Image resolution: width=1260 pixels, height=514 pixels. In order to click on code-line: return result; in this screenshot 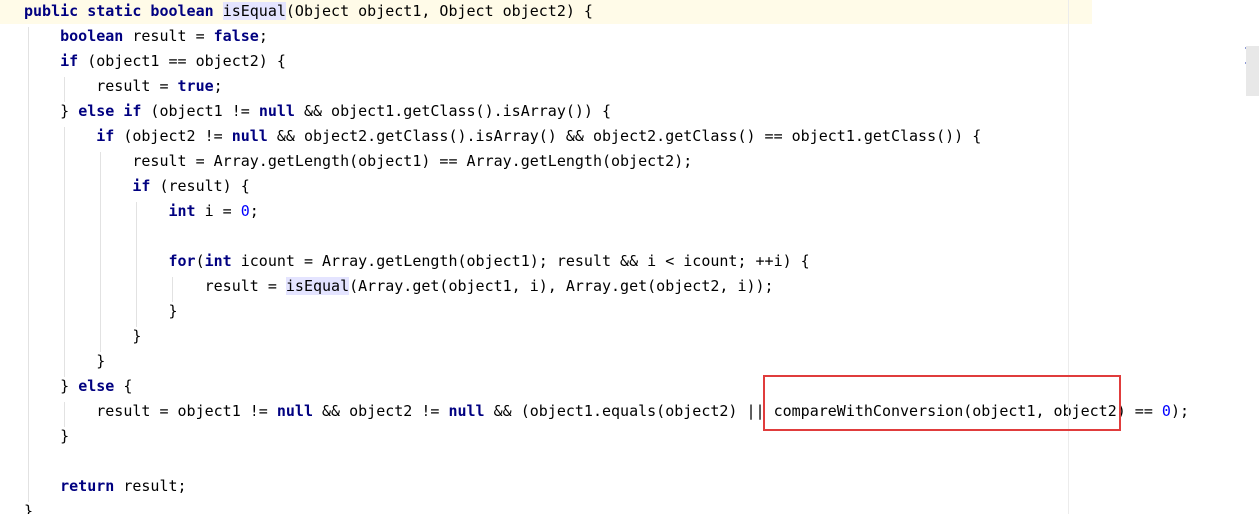, I will do `click(93, 486)`.